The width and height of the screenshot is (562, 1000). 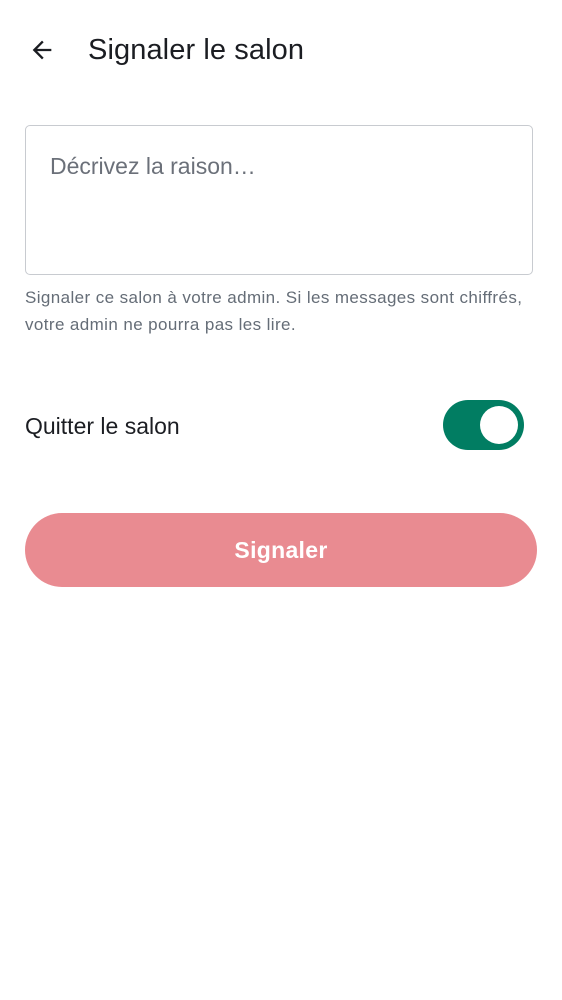 I want to click on toggle-thumb, so click(x=499, y=425).